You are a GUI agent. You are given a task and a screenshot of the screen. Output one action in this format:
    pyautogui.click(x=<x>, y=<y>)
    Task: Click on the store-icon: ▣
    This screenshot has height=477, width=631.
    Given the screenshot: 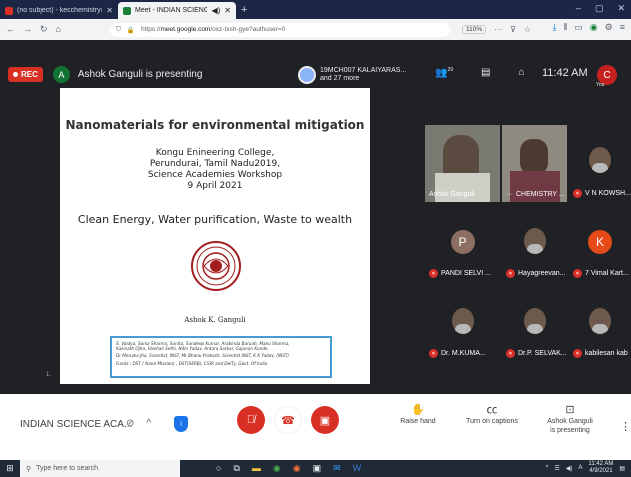 What is the action you would take?
    pyautogui.click(x=317, y=468)
    